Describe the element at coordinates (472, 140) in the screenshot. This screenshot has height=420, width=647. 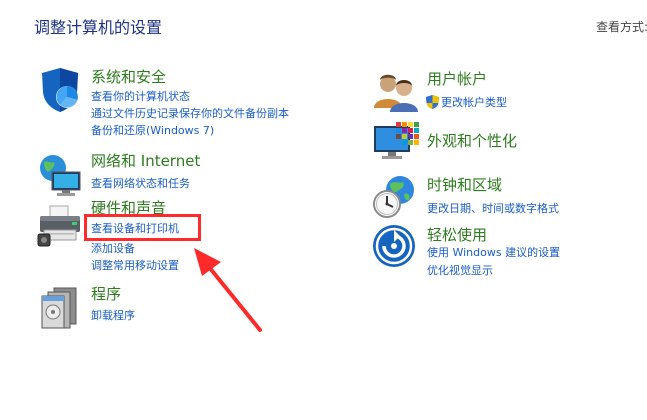
I see `category-title-appearance: 外观和个性化` at that location.